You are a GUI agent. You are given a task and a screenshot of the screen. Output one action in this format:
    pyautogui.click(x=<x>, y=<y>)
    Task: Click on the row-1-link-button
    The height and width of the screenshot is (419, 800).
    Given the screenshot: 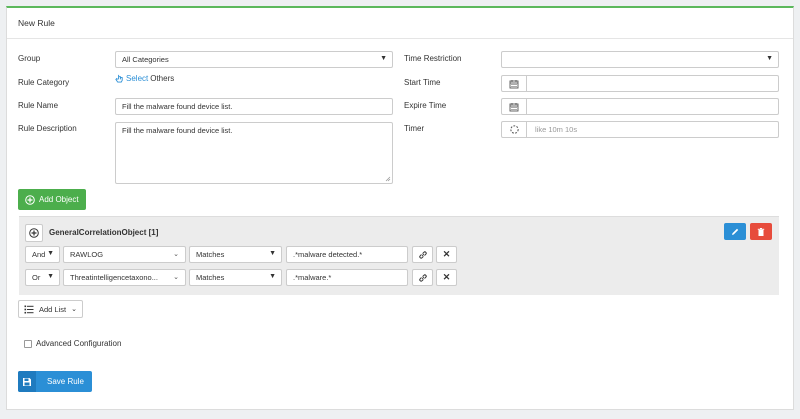 What is the action you would take?
    pyautogui.click(x=422, y=254)
    